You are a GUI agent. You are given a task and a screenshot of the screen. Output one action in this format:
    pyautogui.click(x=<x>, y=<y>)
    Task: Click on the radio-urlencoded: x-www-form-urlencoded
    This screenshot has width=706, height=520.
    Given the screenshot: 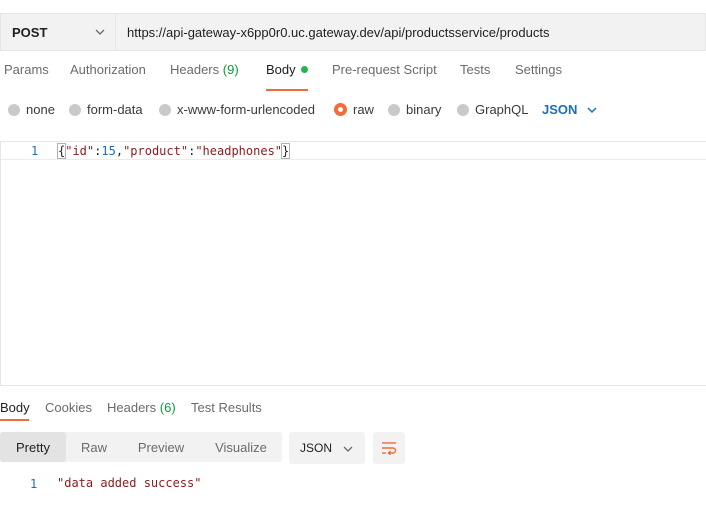 What is the action you would take?
    pyautogui.click(x=237, y=109)
    